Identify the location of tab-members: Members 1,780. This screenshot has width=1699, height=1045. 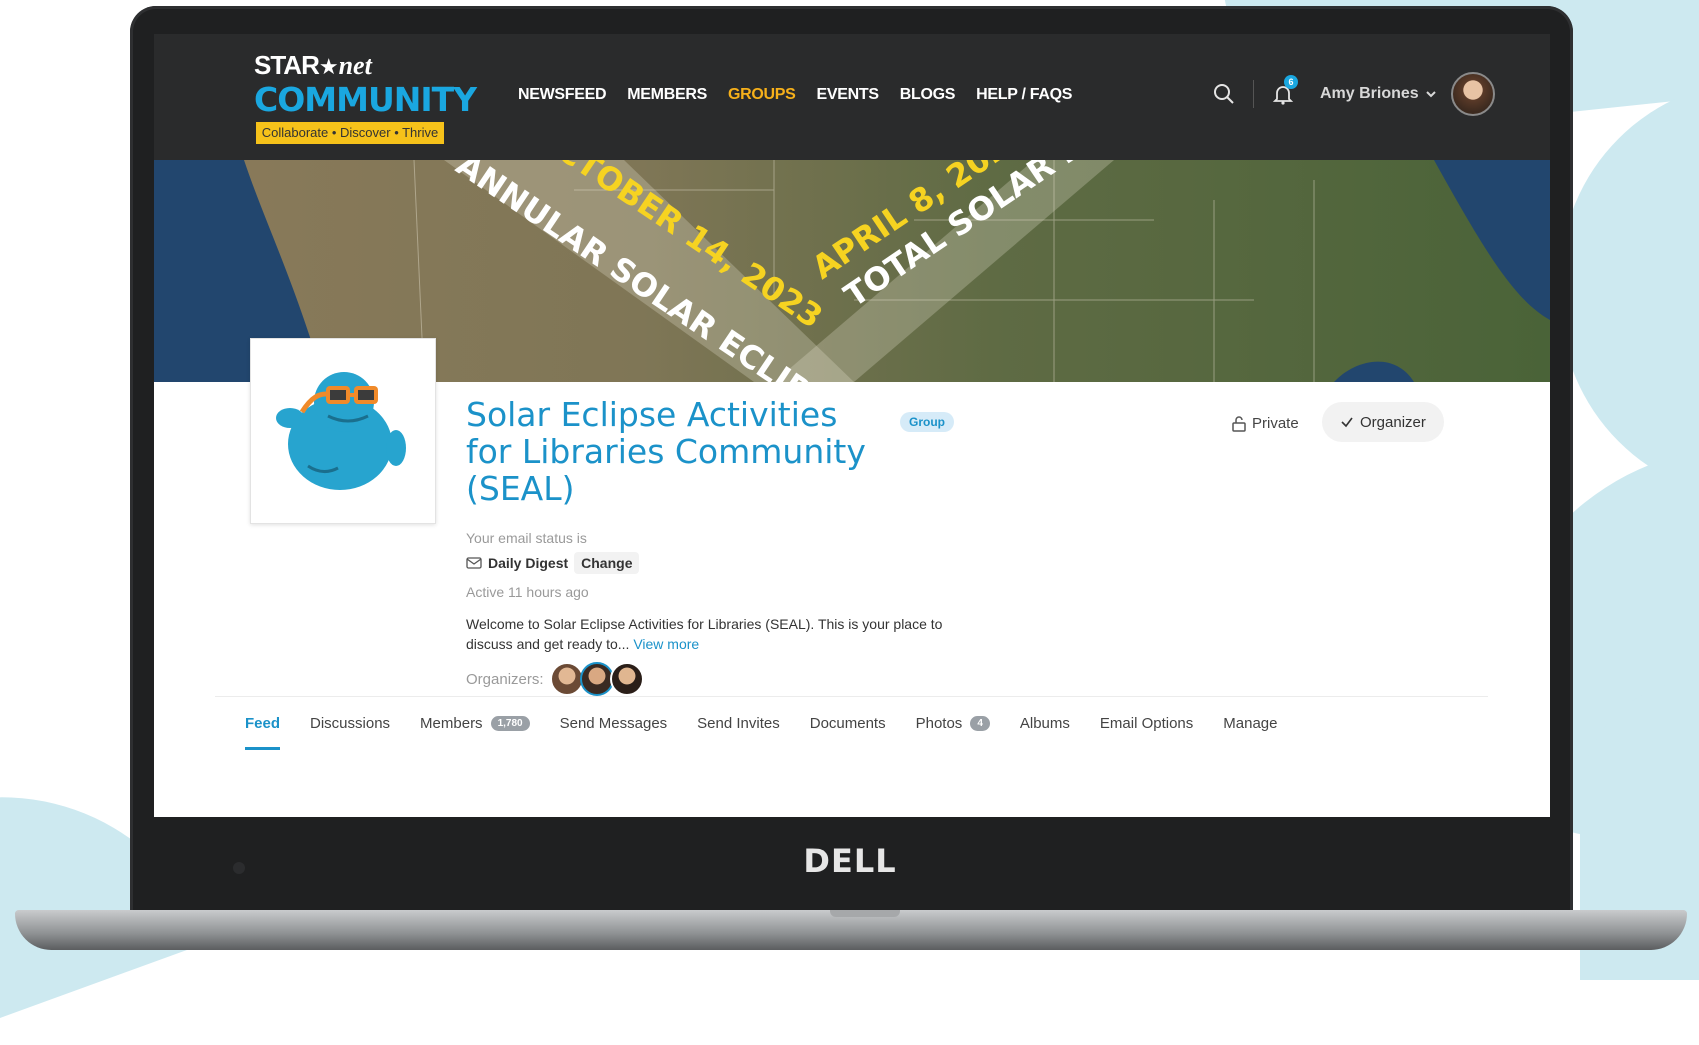
(475, 723).